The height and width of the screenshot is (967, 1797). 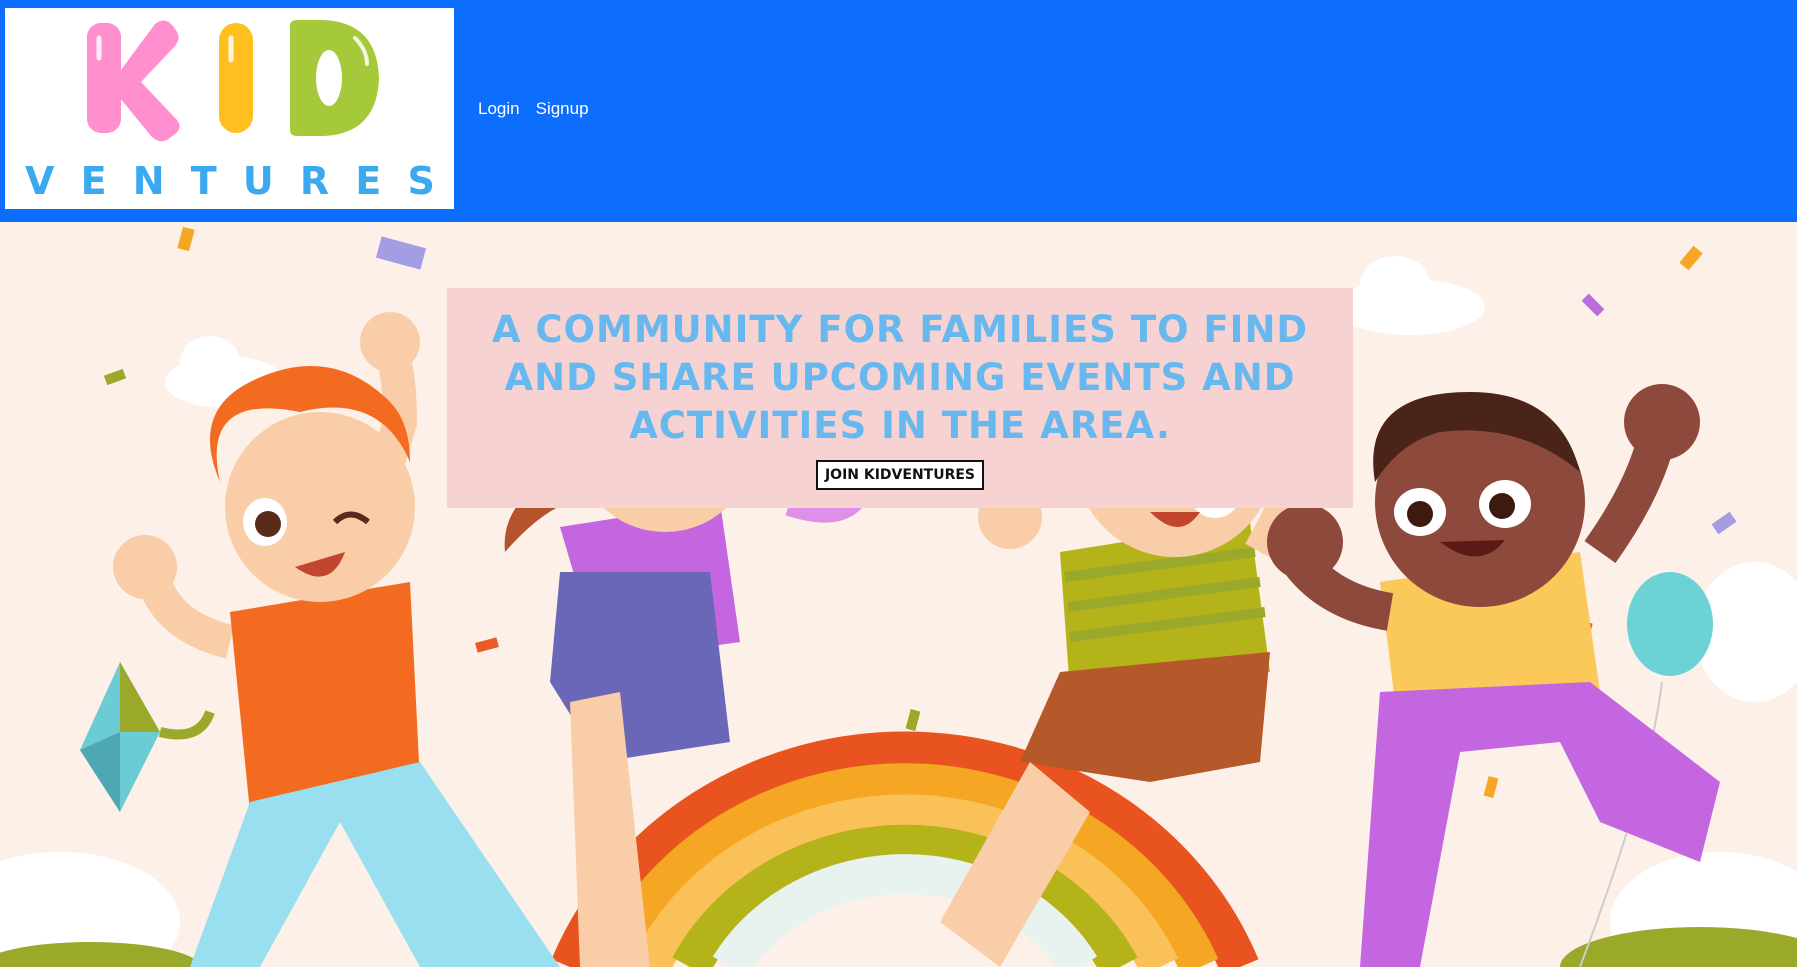 I want to click on logo-letter: V, so click(x=40, y=181).